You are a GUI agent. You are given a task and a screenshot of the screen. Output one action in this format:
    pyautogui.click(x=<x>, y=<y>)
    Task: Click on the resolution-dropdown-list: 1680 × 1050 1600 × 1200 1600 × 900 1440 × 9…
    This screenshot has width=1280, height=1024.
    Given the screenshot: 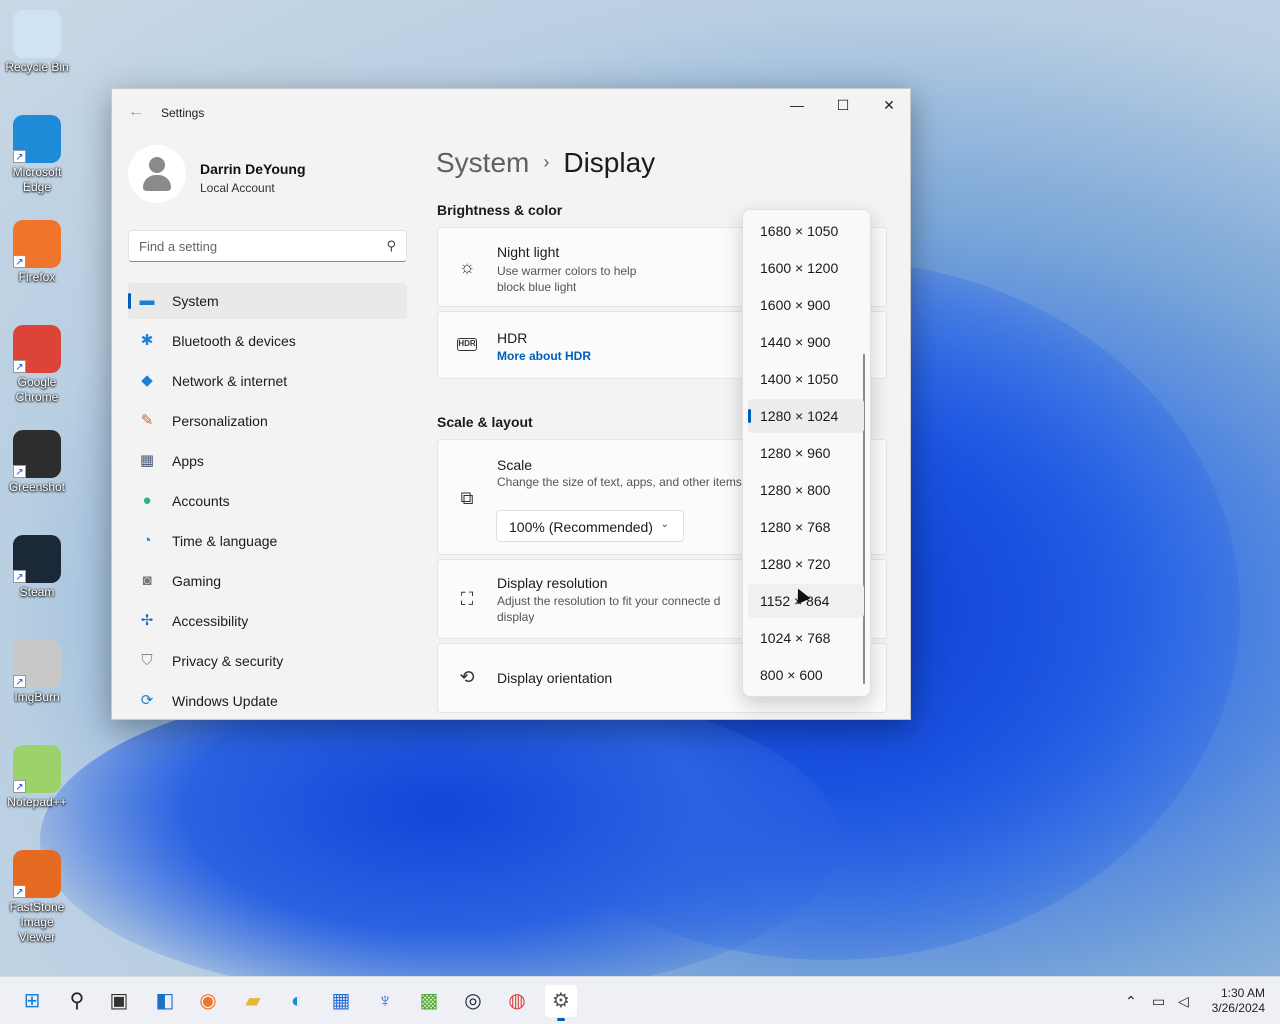 What is the action you would take?
    pyautogui.click(x=806, y=453)
    